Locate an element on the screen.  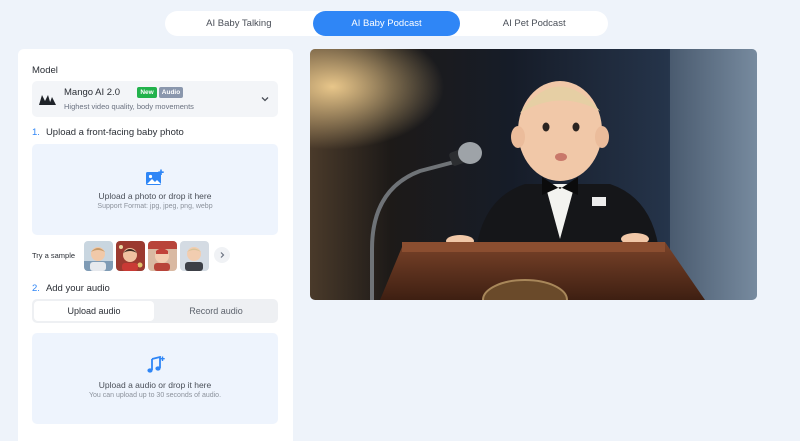
photo-drop-title: Upload a photo or drop it here is located at coordinates (155, 196).